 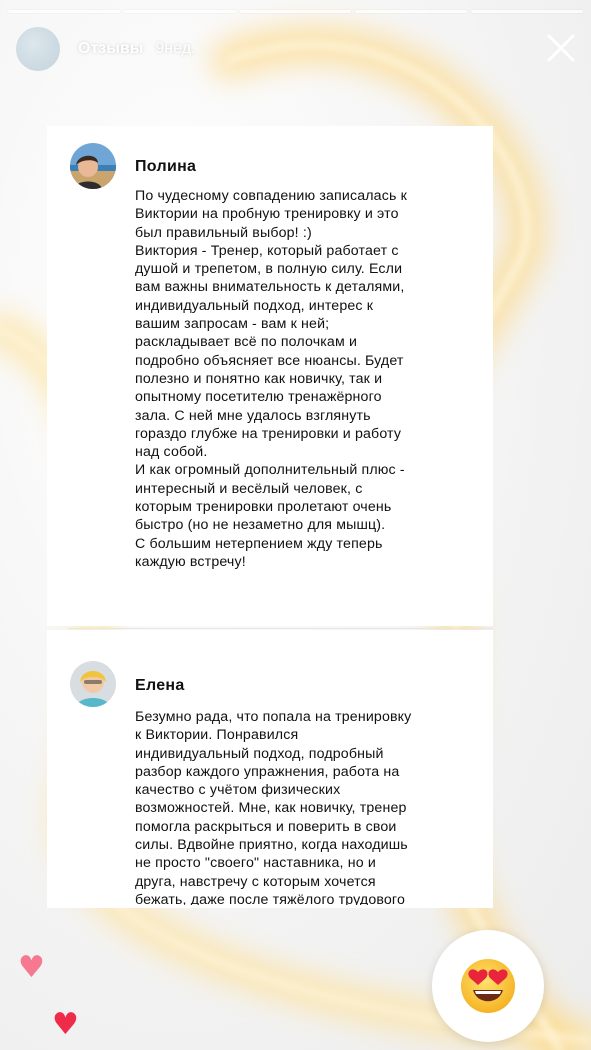 I want to click on reaction-button, so click(x=488, y=986).